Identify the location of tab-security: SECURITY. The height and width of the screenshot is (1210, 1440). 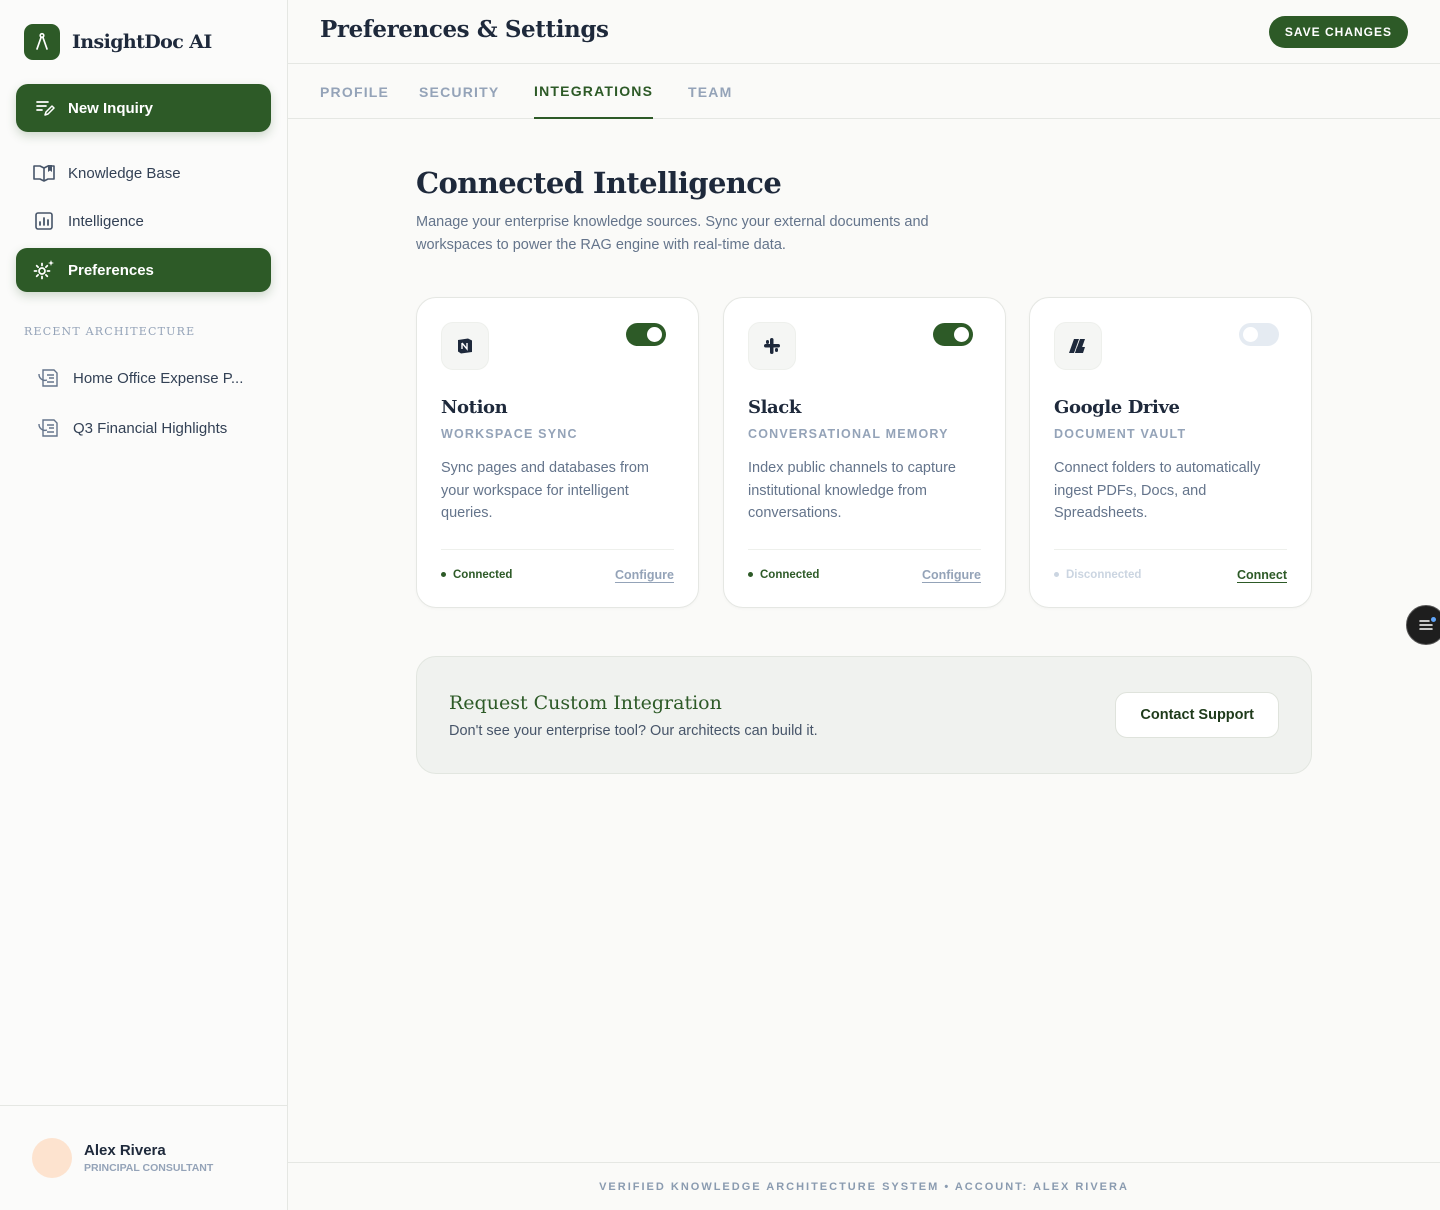
(459, 91).